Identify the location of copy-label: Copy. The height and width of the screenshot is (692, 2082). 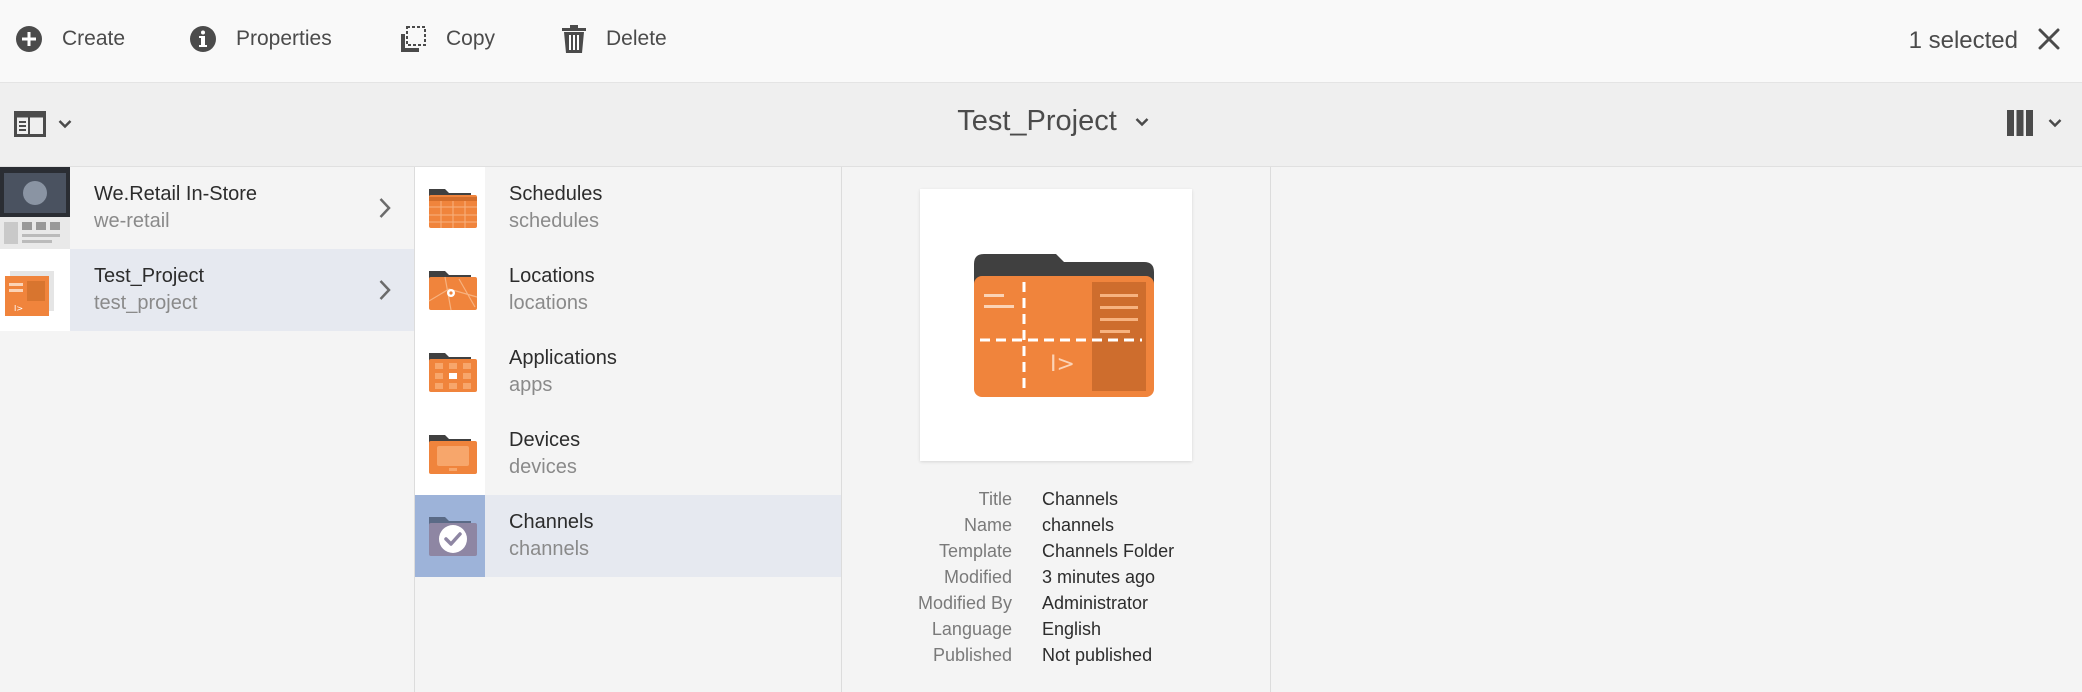
(471, 38).